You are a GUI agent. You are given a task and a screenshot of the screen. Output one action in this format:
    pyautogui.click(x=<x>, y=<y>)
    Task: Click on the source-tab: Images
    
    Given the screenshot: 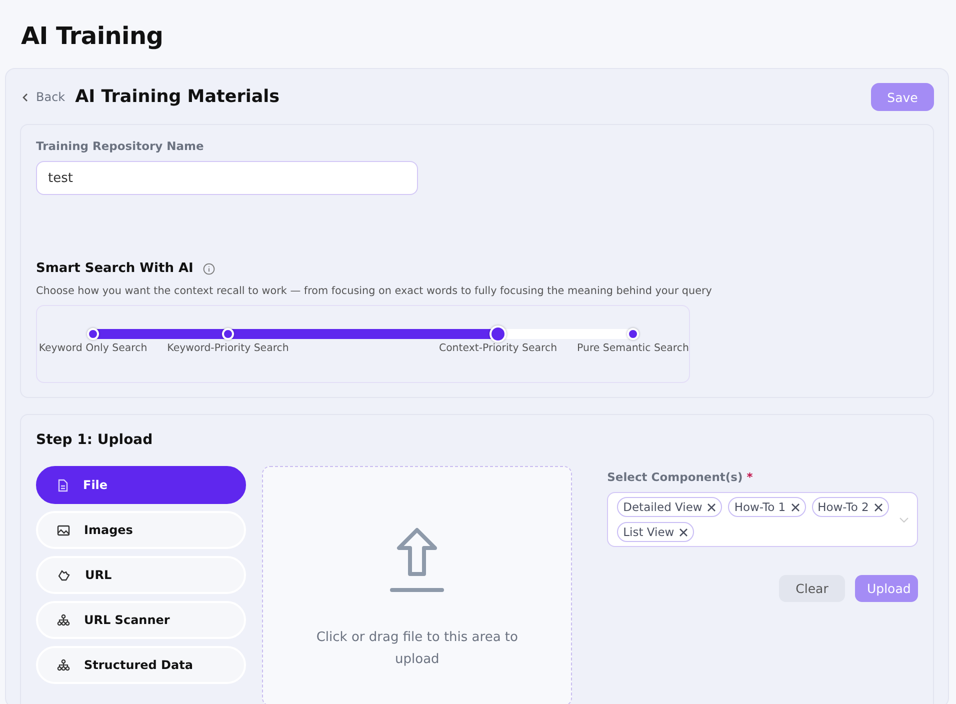 What is the action you would take?
    pyautogui.click(x=141, y=530)
    